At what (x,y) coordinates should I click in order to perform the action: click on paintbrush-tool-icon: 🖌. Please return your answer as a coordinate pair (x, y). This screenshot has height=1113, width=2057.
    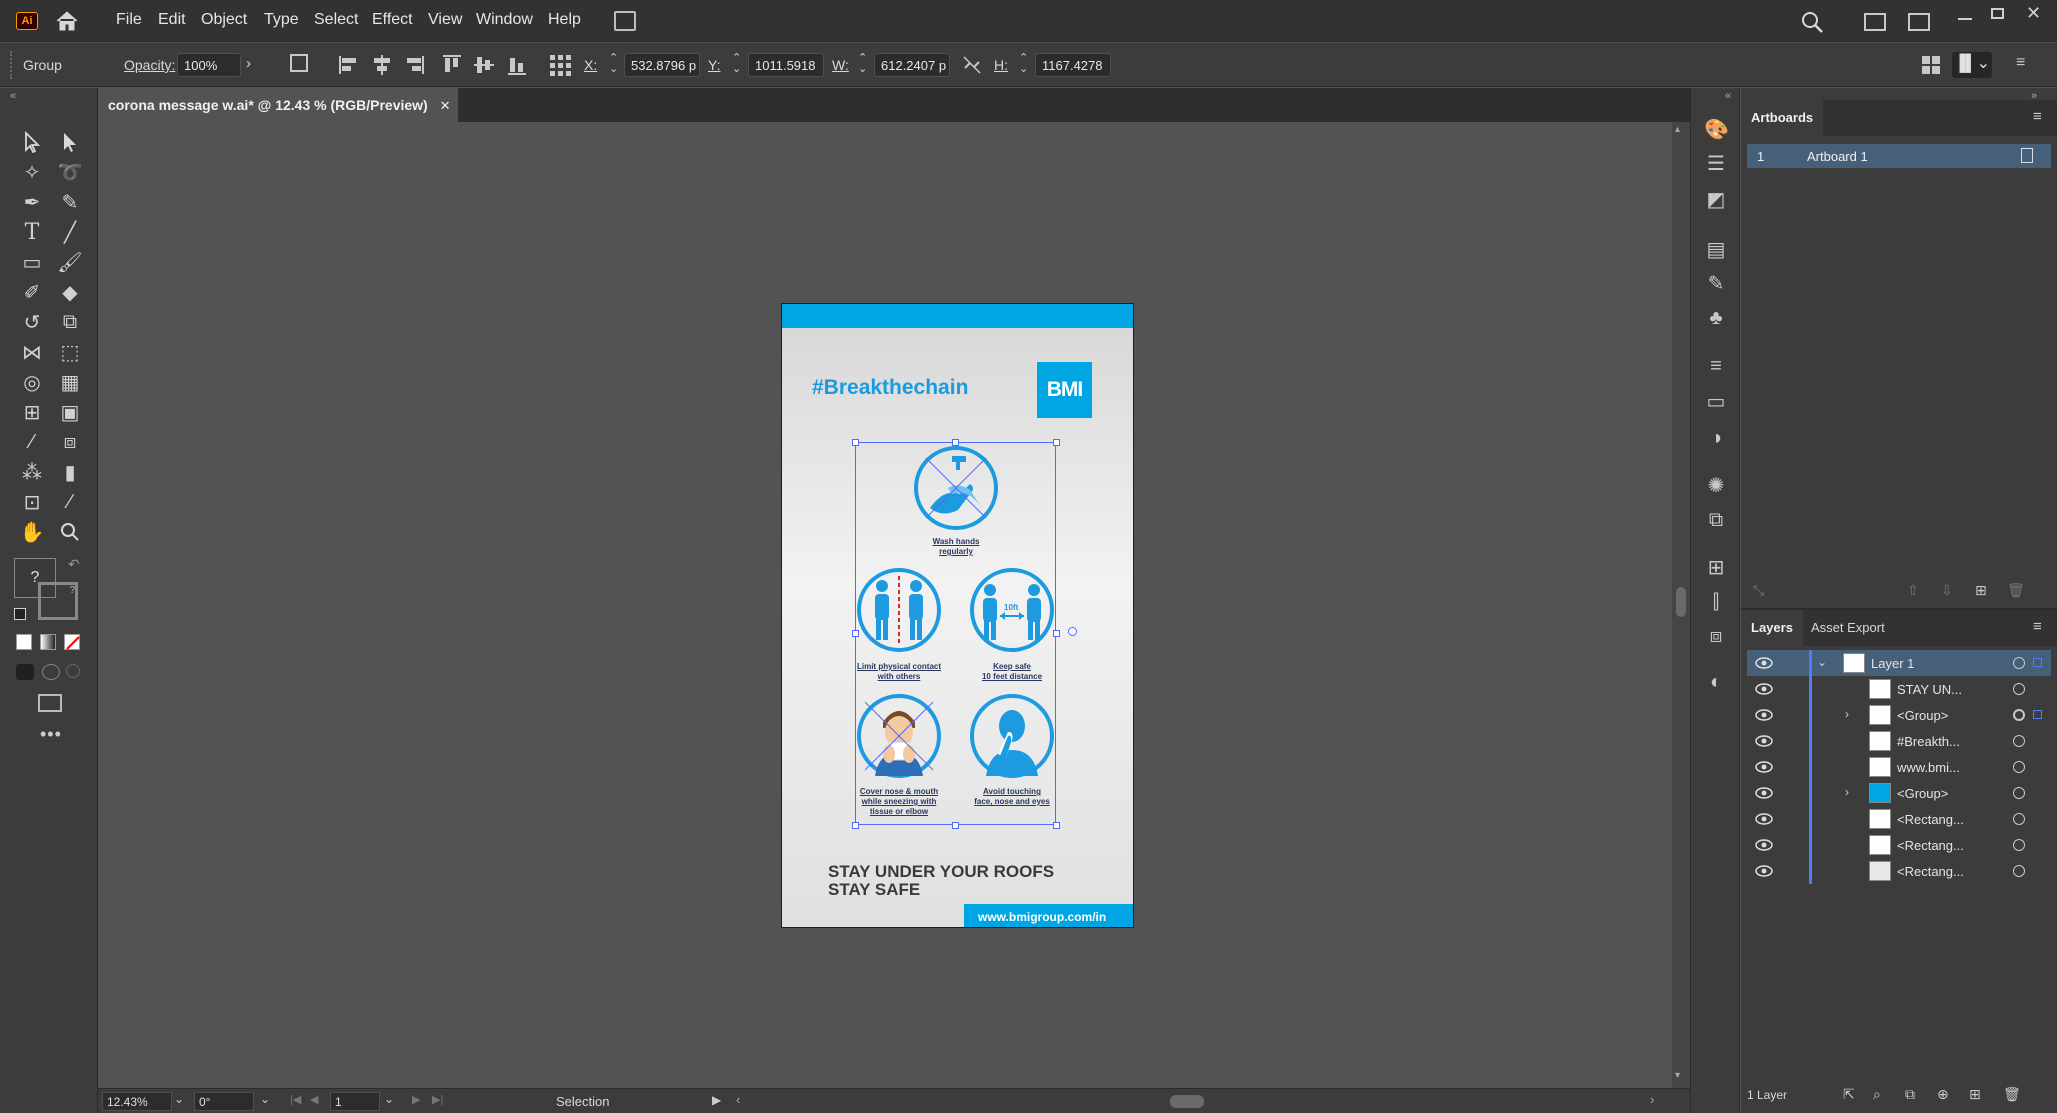
    Looking at the image, I should click on (70, 262).